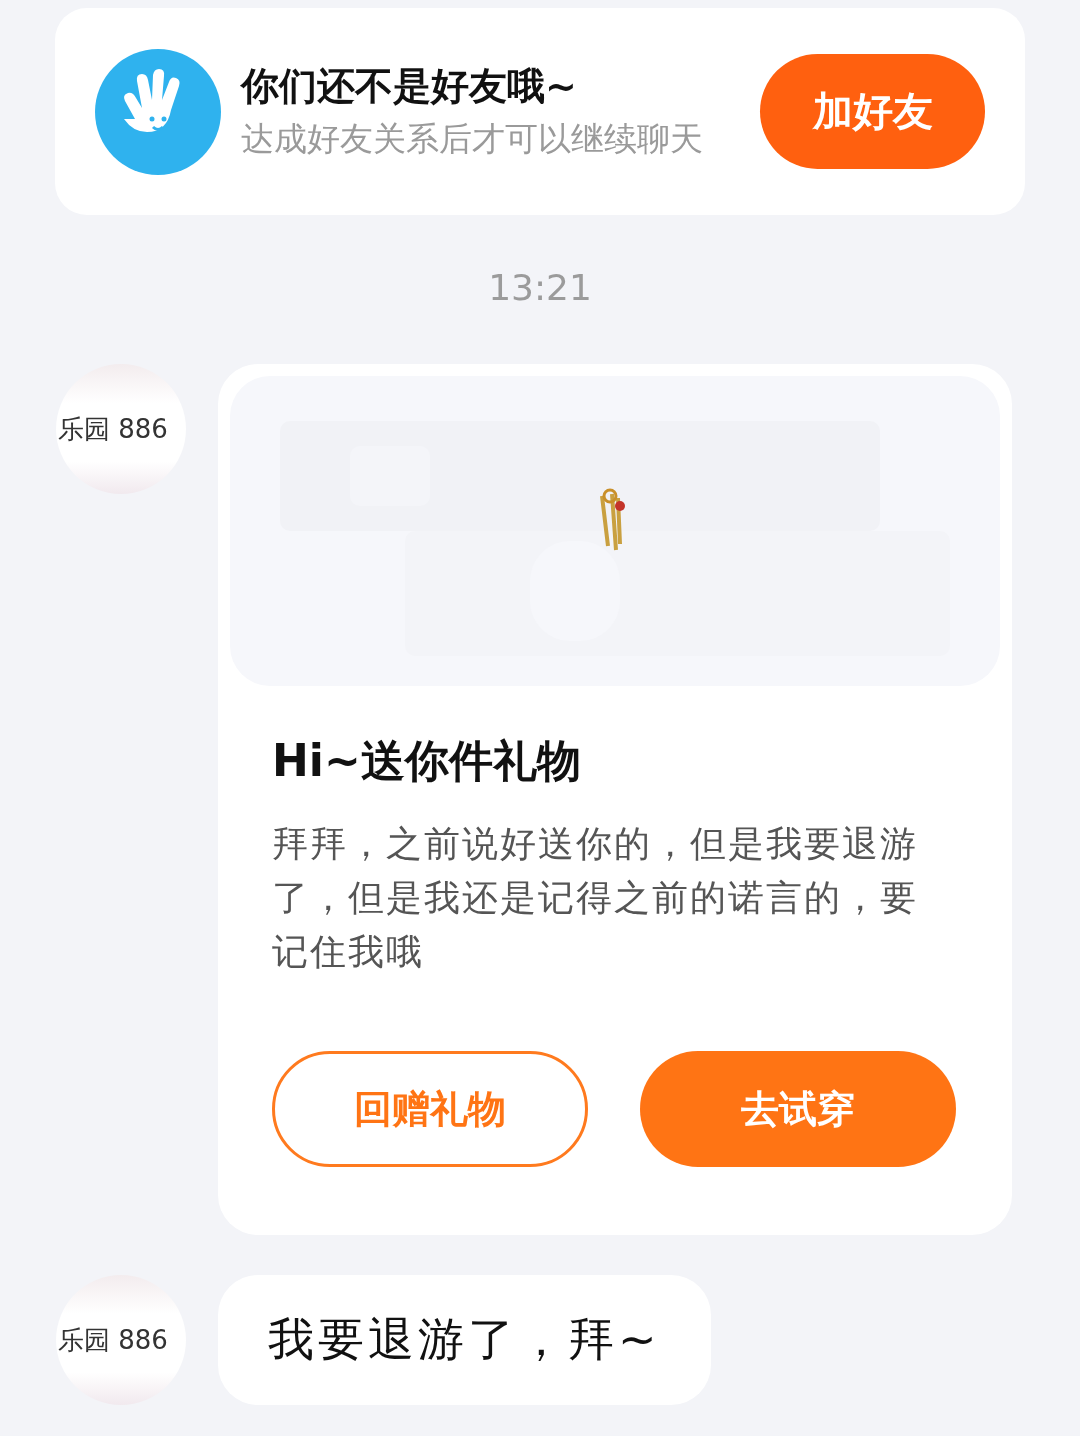  What do you see at coordinates (430, 1109) in the screenshot?
I see `return-gift-button: 回赠礼物` at bounding box center [430, 1109].